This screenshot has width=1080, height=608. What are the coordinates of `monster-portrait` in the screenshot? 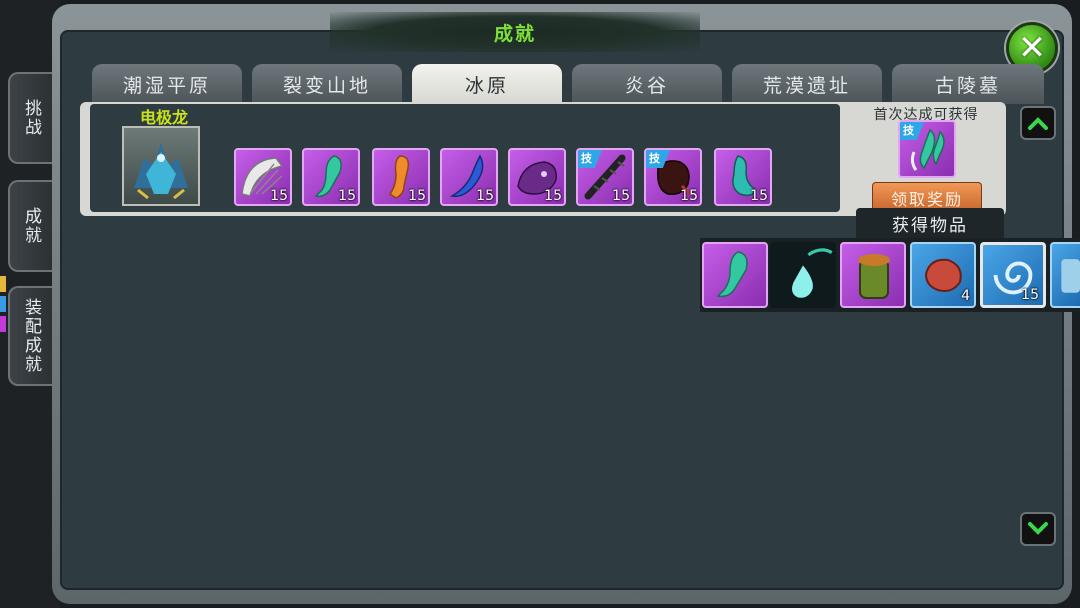 It's located at (161, 166).